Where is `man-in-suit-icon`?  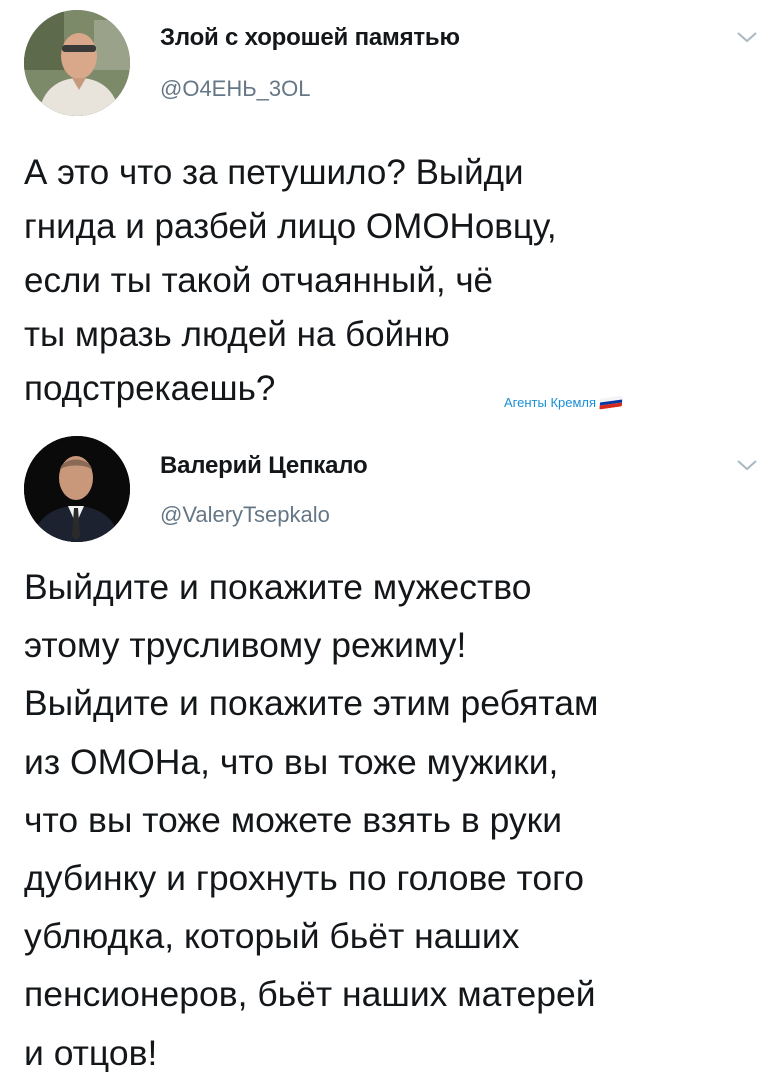 man-in-suit-icon is located at coordinates (77, 489).